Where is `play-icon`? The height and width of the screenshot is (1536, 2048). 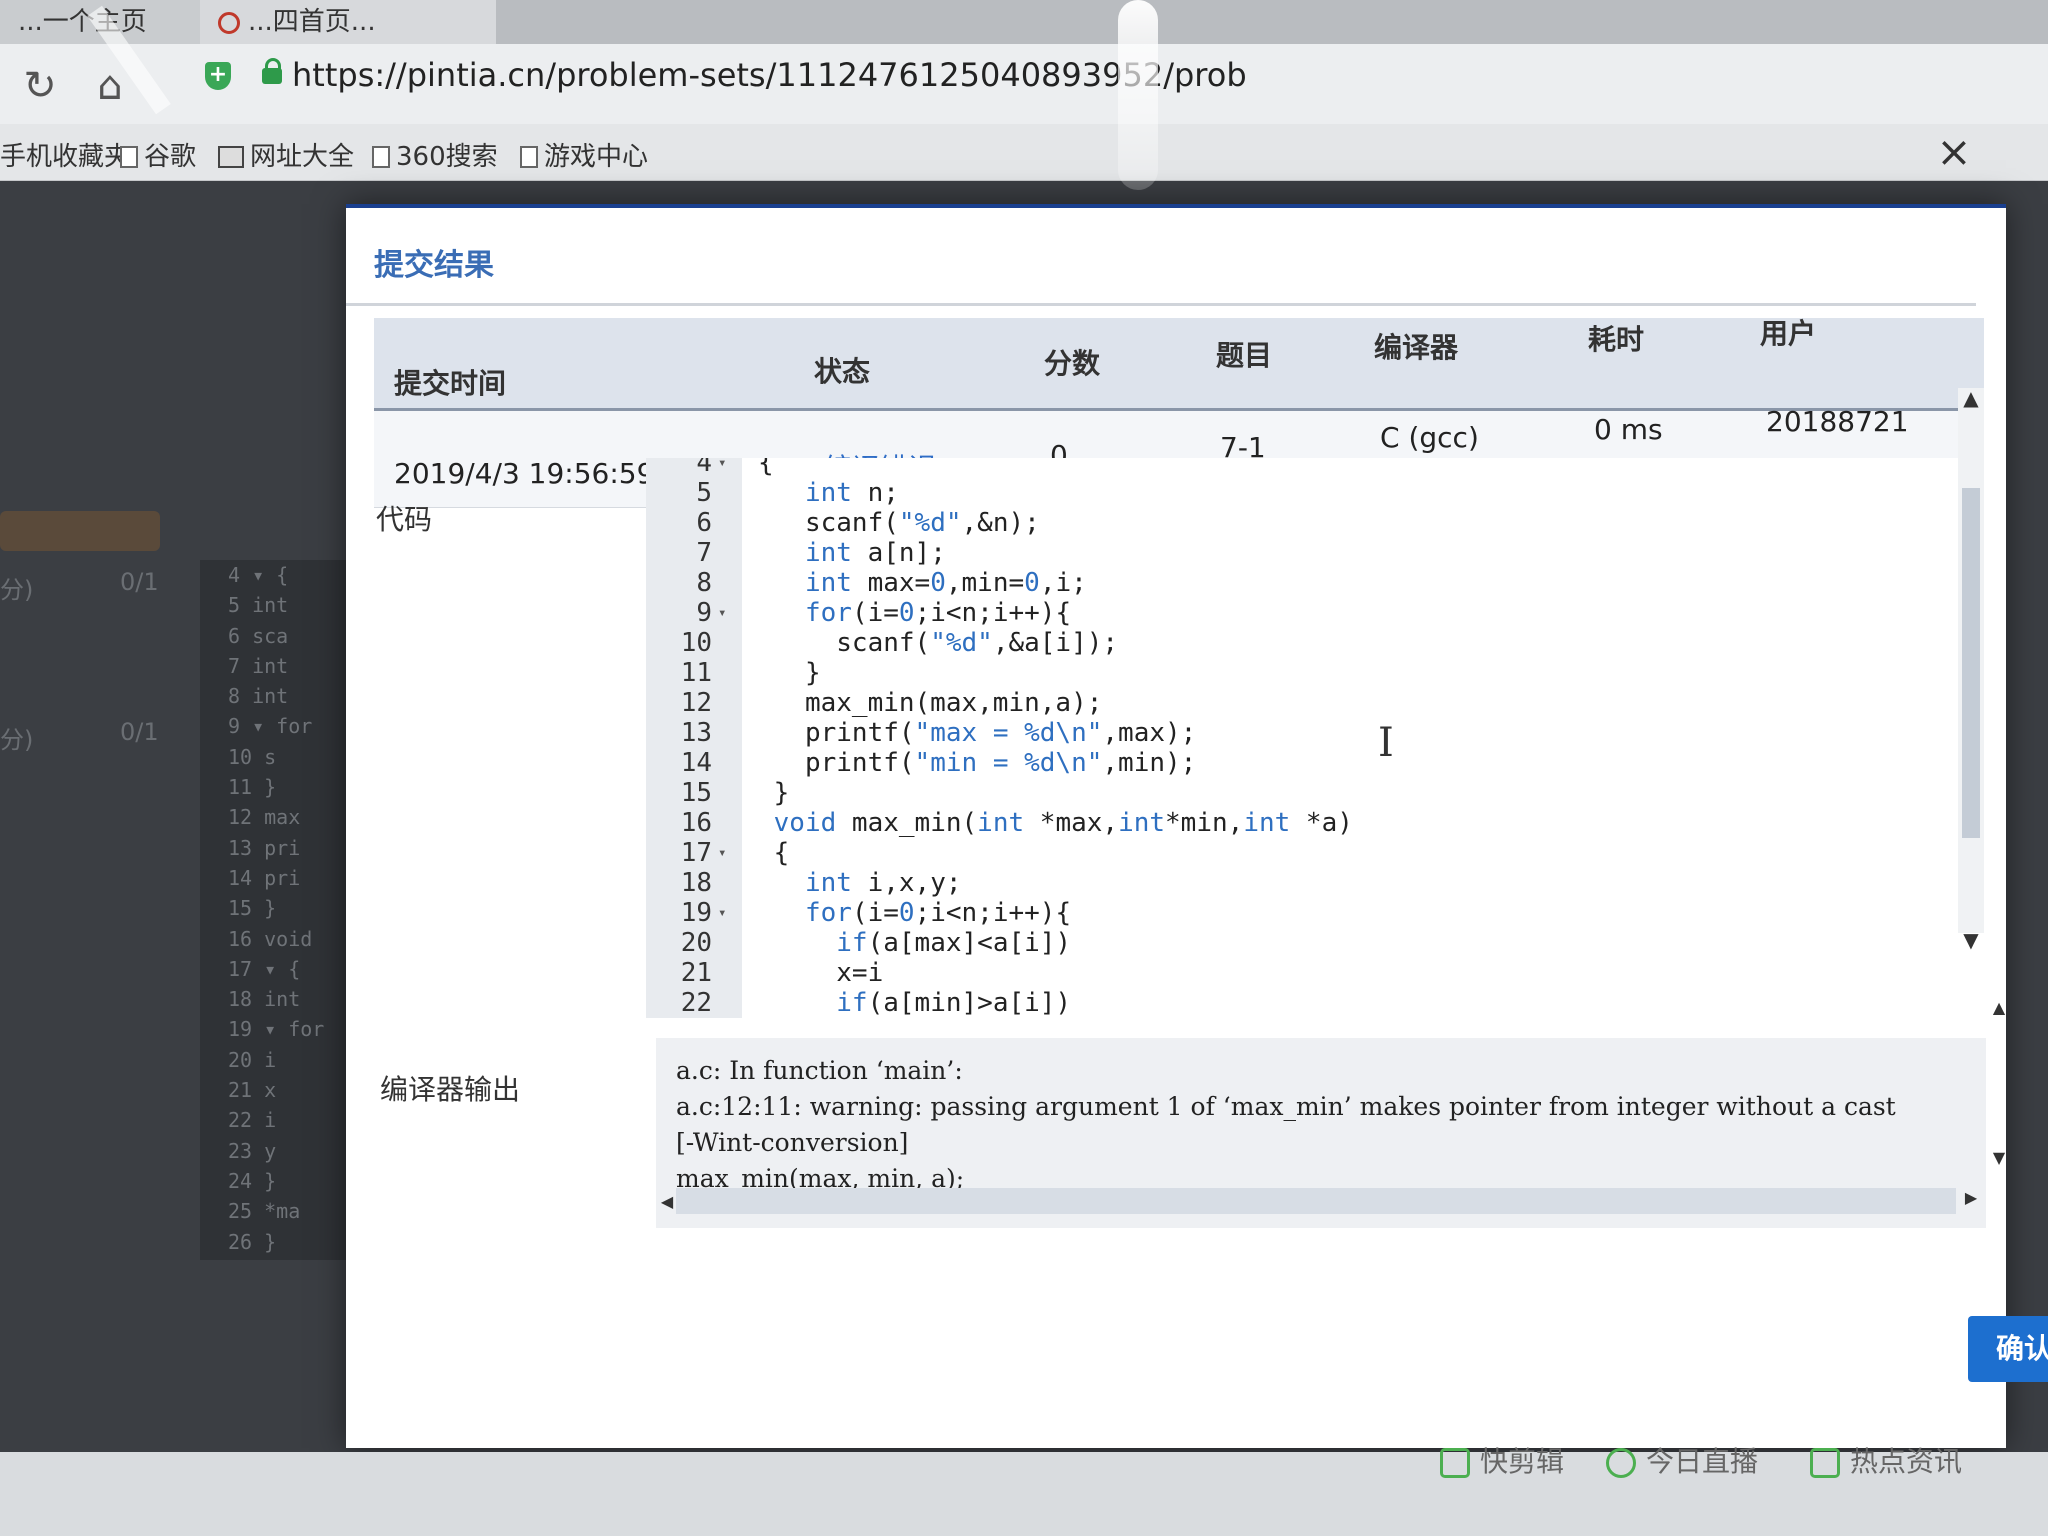 play-icon is located at coordinates (1455, 1463).